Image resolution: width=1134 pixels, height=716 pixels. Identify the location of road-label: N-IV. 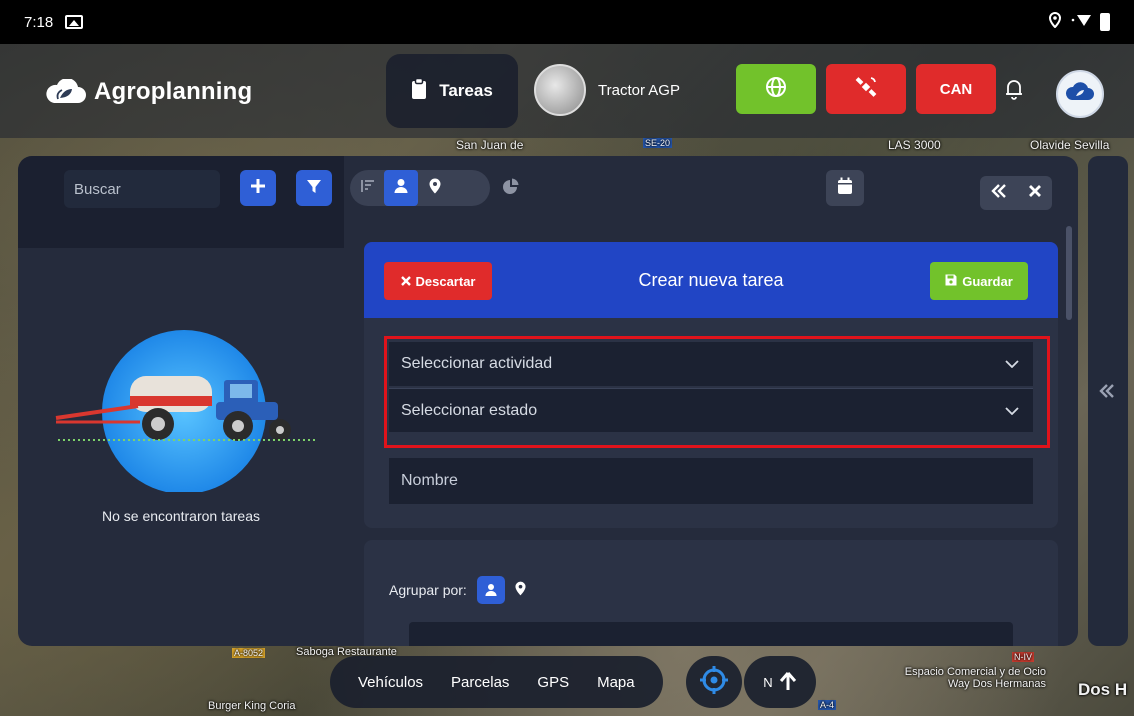
(1023, 657).